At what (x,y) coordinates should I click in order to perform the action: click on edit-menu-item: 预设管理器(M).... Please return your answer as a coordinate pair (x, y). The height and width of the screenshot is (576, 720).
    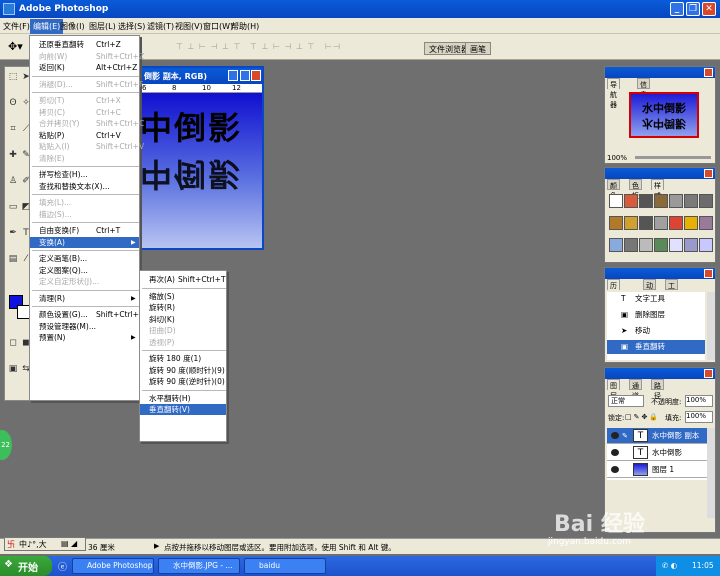
    Looking at the image, I should click on (84, 326).